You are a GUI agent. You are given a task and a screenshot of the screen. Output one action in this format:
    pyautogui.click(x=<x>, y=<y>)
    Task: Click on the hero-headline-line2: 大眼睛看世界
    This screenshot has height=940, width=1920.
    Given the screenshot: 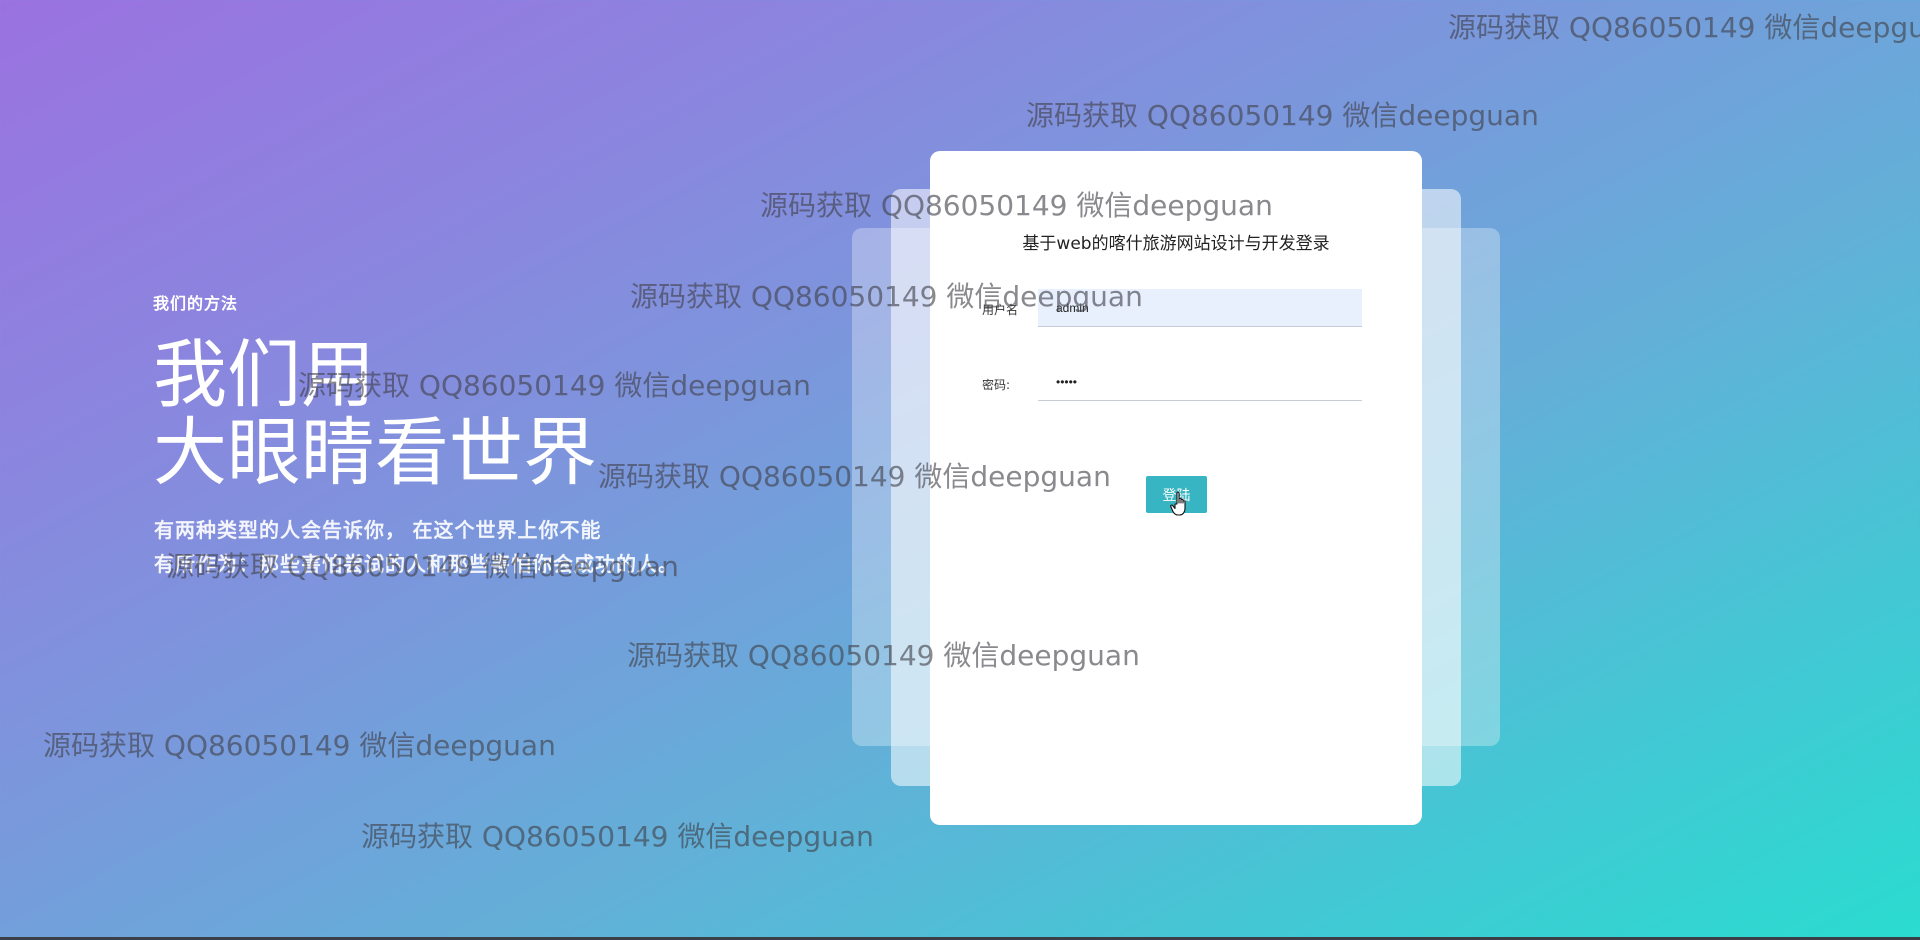 What is the action you would take?
    pyautogui.click(x=375, y=453)
    